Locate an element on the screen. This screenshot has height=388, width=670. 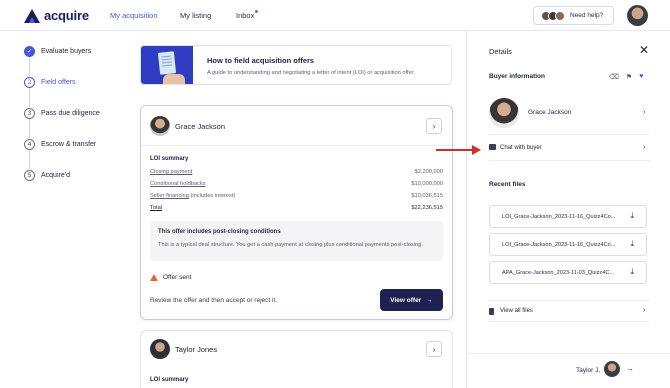
flag-icon: ⚑ is located at coordinates (629, 77).